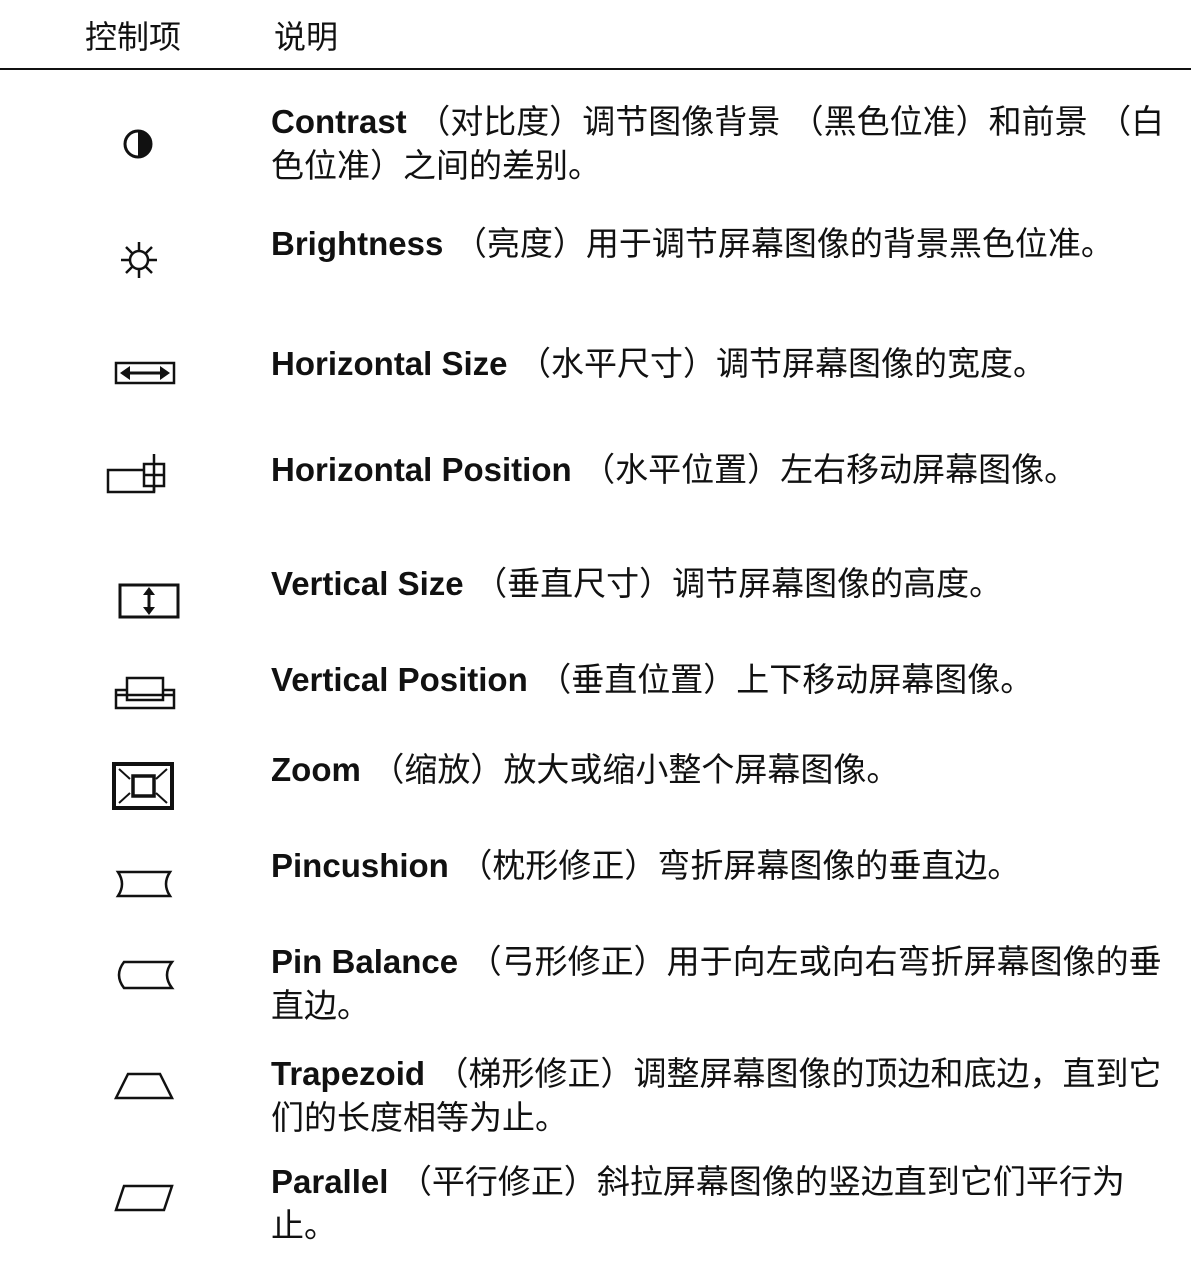 The width and height of the screenshot is (1191, 1266). Describe the element at coordinates (881, 363) in the screenshot. I see `item-text: 调节屏幕图像的宽度。` at that location.